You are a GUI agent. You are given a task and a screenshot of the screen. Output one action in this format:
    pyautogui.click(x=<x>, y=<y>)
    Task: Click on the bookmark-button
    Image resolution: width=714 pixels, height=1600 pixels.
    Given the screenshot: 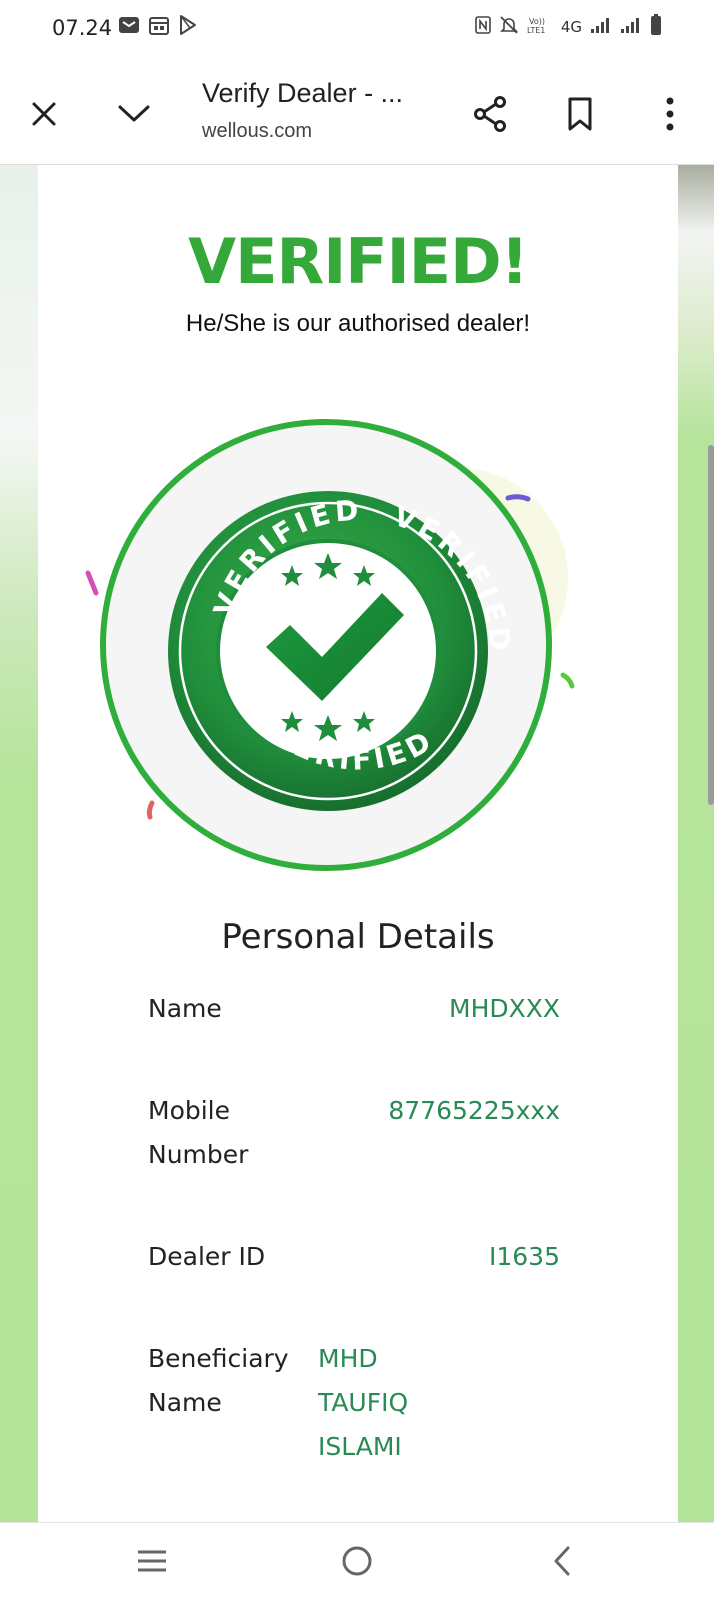 What is the action you would take?
    pyautogui.click(x=580, y=114)
    